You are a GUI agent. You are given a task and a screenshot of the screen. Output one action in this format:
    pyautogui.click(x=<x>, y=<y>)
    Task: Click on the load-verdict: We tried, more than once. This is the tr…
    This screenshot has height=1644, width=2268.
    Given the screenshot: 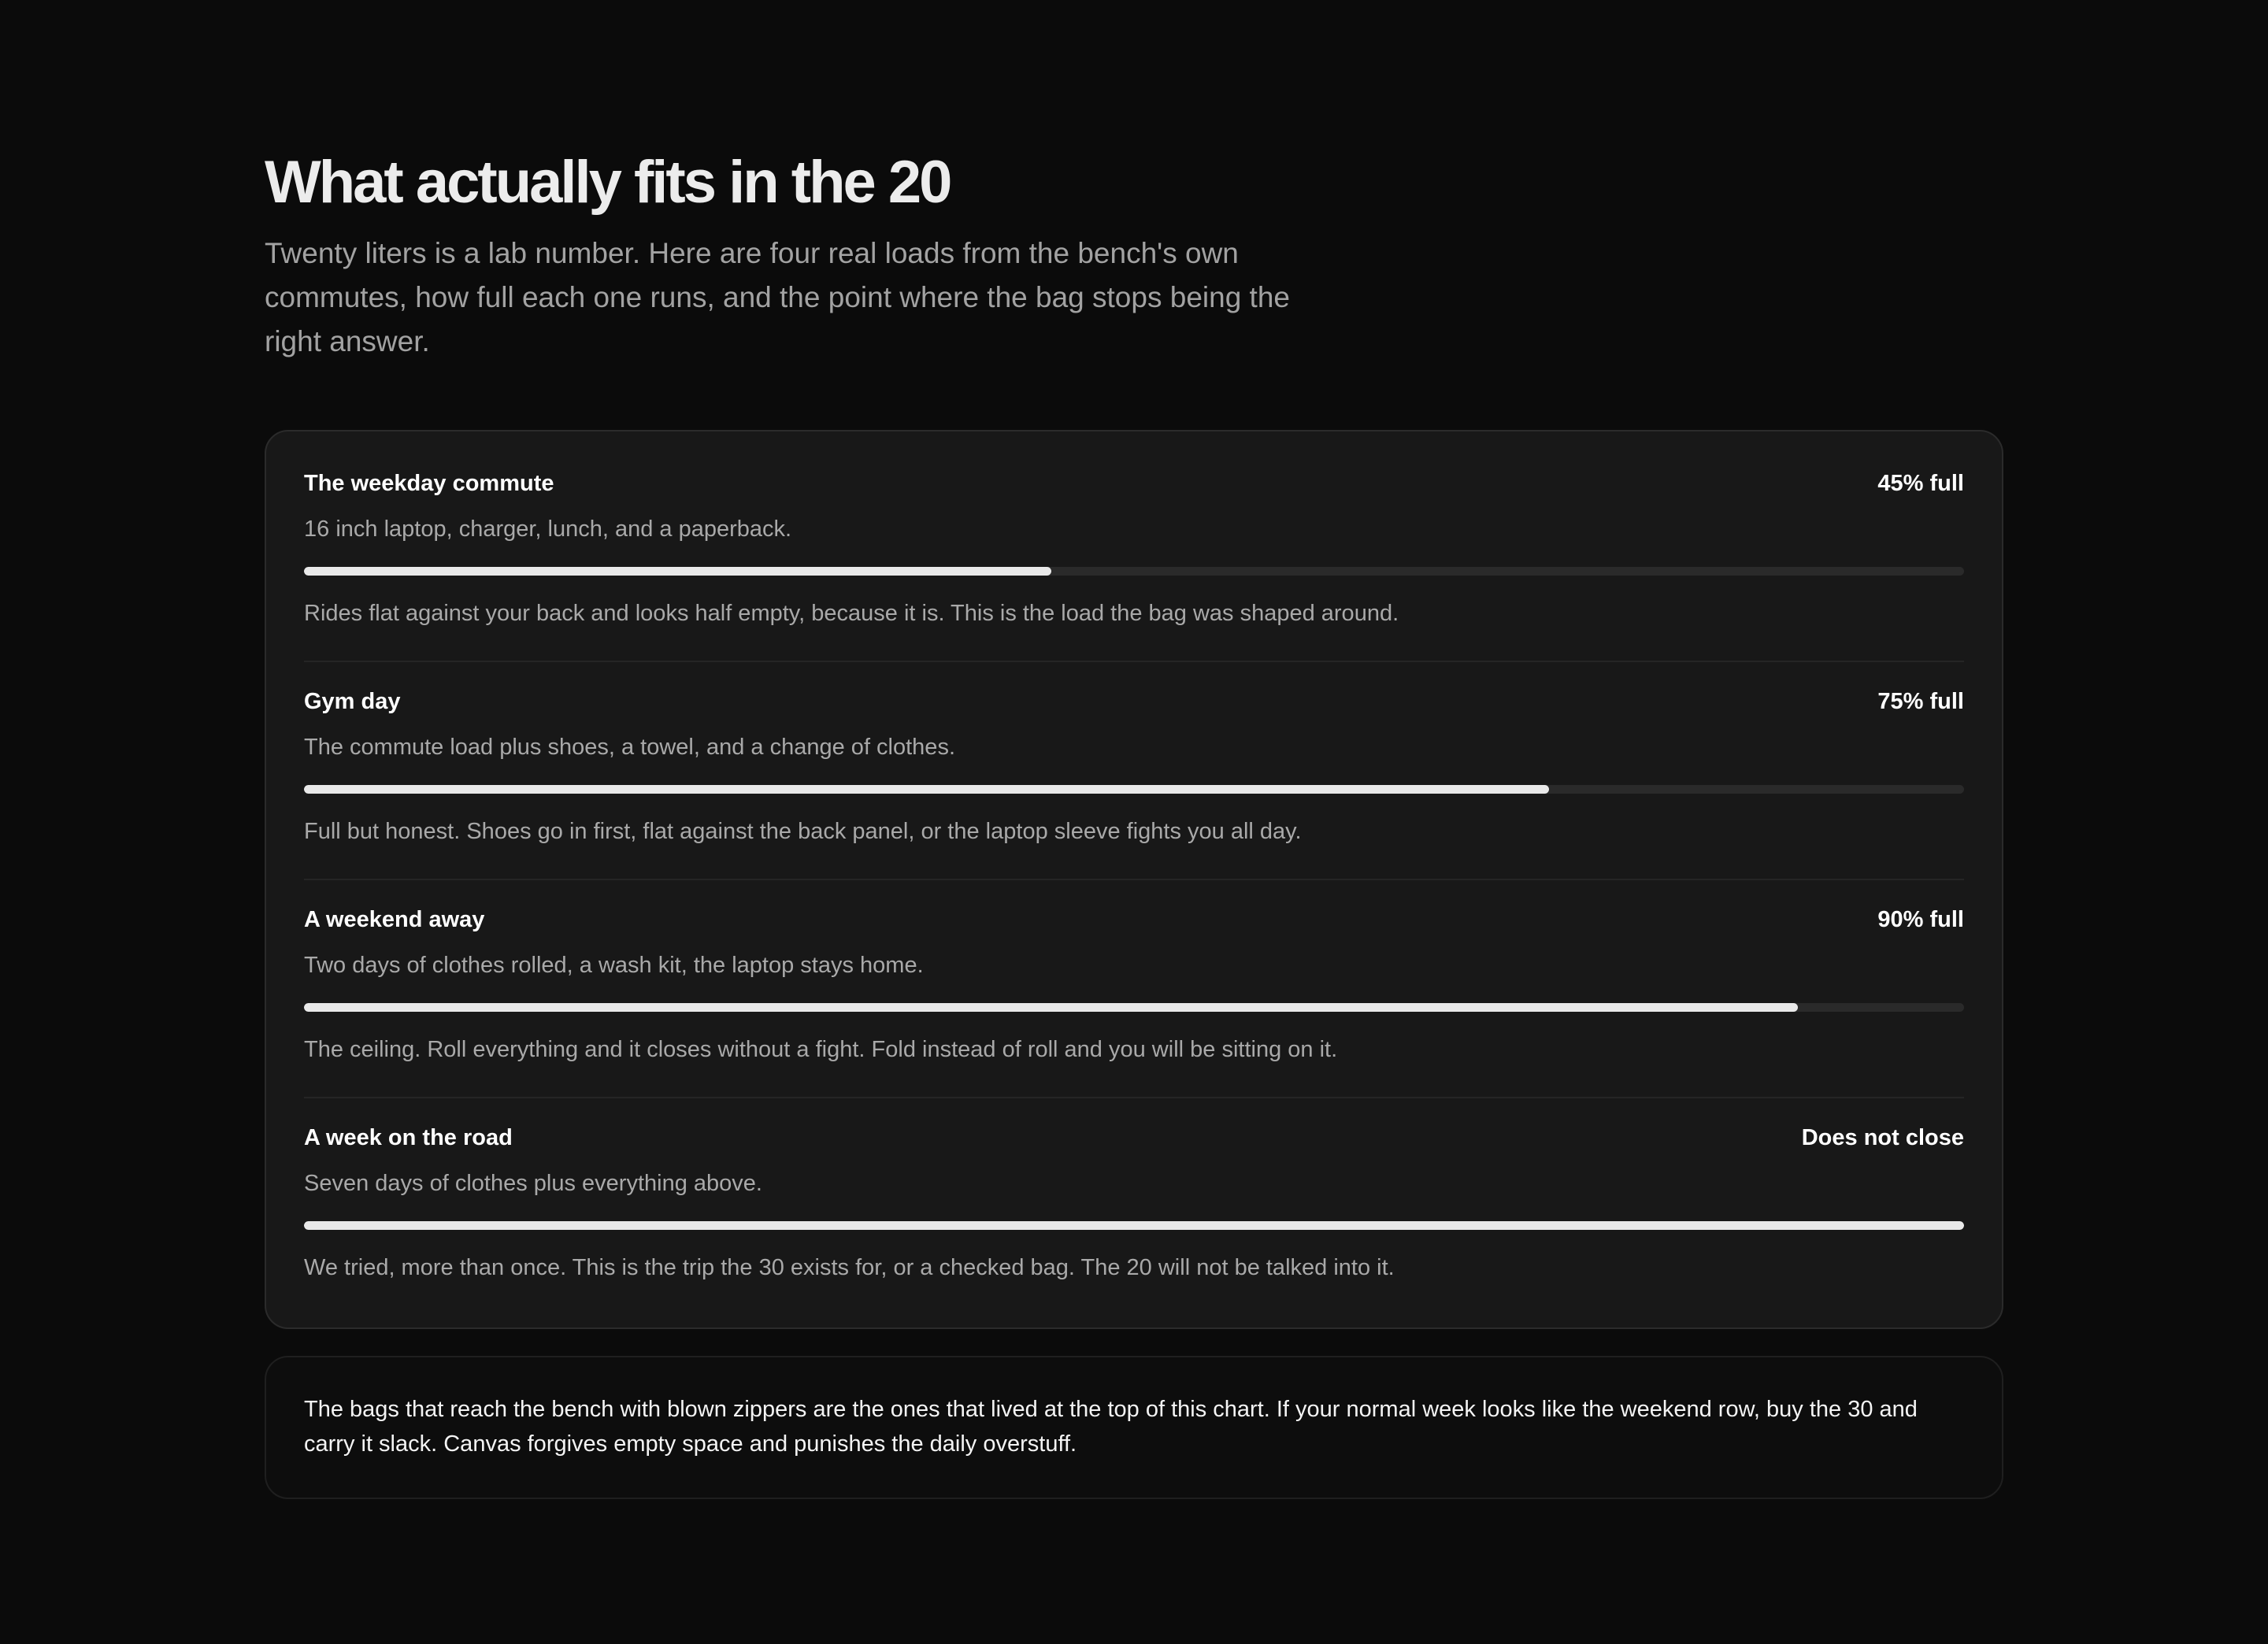 What is the action you would take?
    pyautogui.click(x=849, y=1267)
    